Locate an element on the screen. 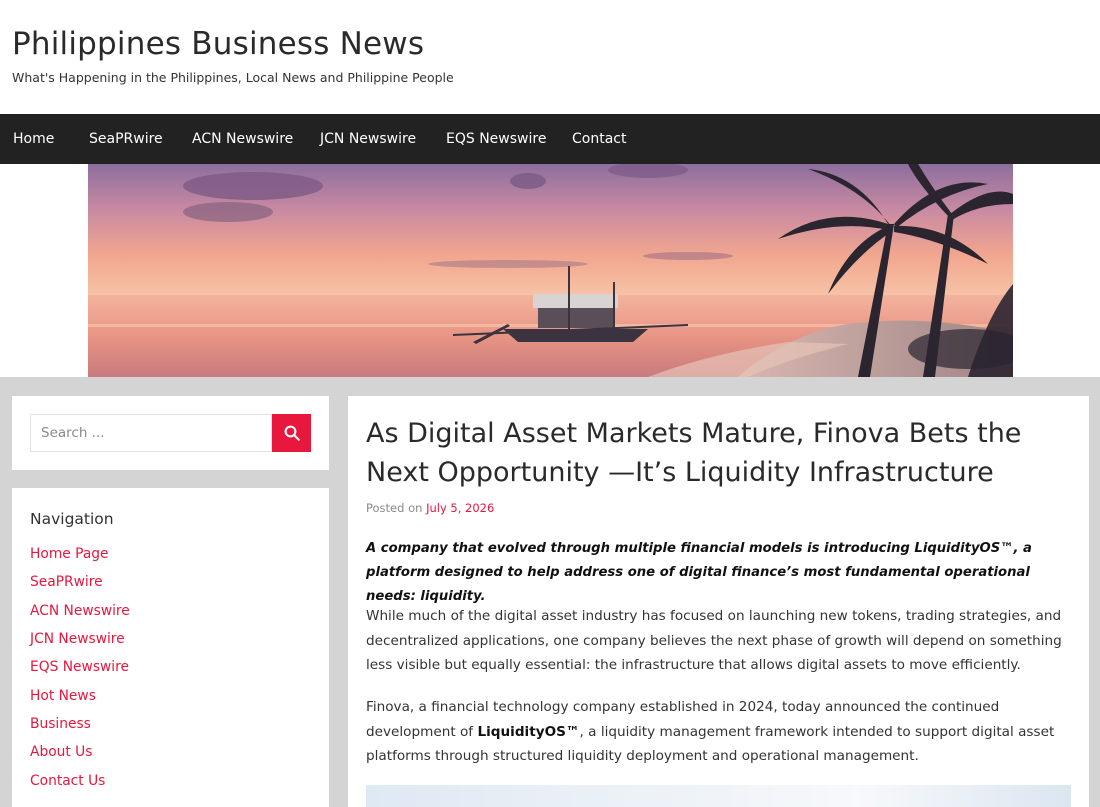  site-title: Philippines Business News is located at coordinates (218, 44).